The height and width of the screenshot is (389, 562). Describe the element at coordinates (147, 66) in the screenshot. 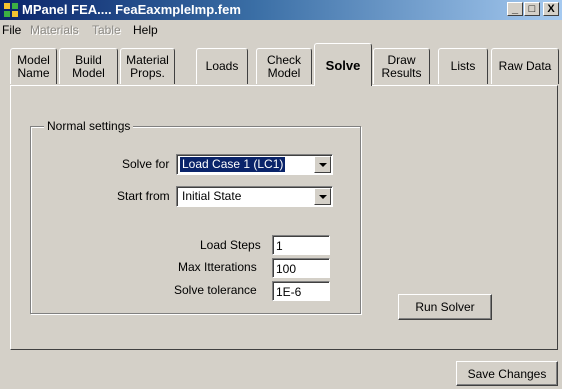

I see `tab-material-props: Material Props.` at that location.